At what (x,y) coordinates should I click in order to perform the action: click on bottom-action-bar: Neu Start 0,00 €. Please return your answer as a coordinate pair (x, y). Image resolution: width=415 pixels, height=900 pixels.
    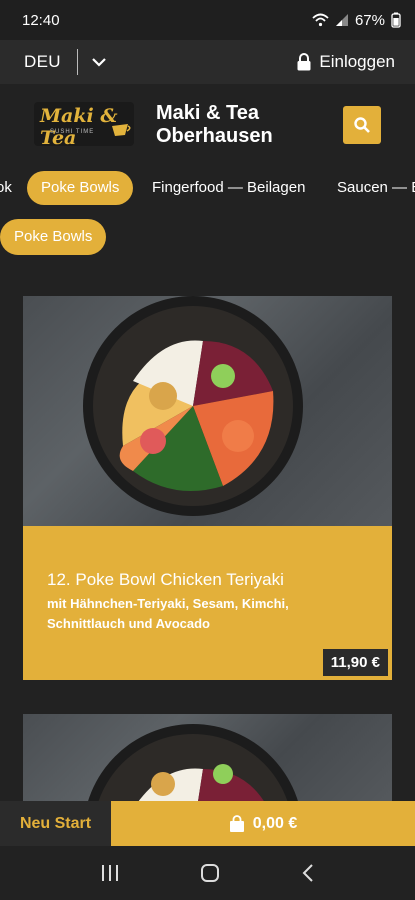
    Looking at the image, I should click on (207, 823).